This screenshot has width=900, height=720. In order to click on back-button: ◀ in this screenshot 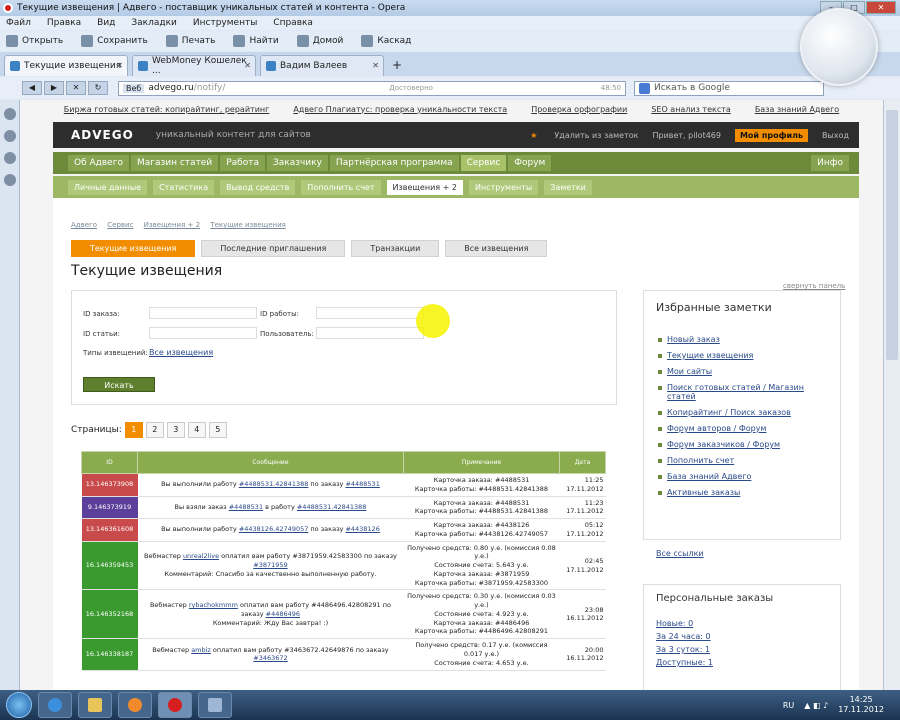, I will do `click(32, 88)`.